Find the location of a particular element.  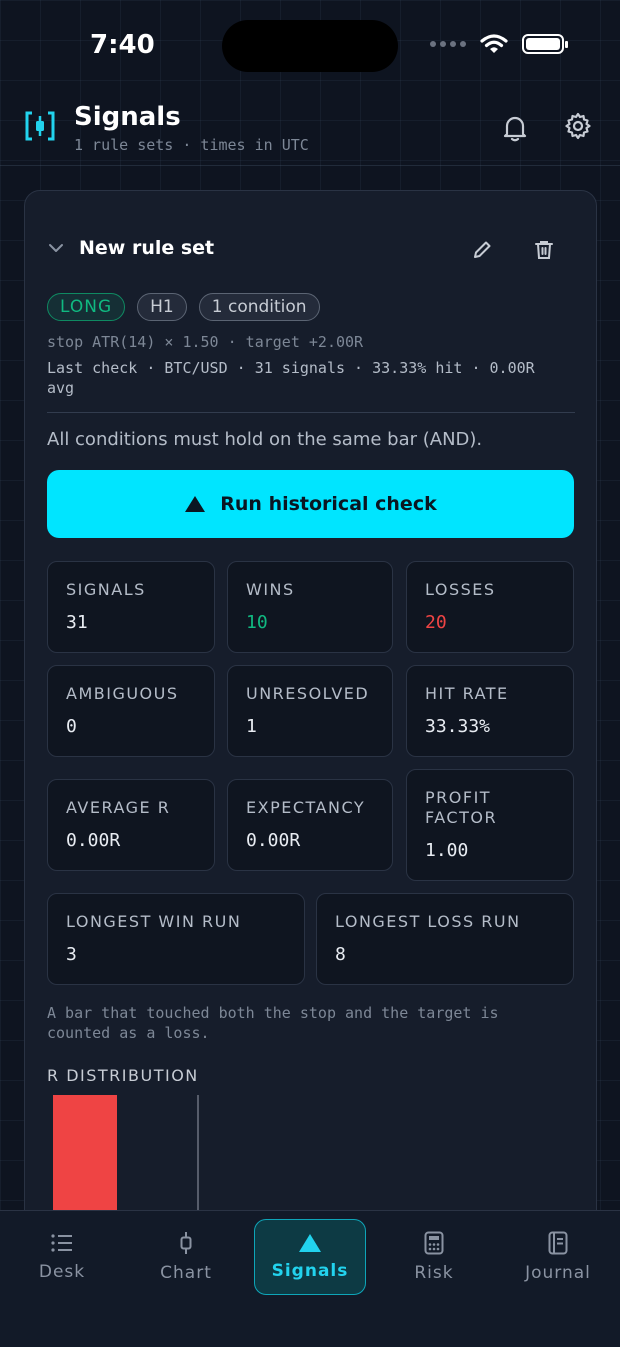

stat-expectancy: EXPECTANCY 0.00R is located at coordinates (310, 825).